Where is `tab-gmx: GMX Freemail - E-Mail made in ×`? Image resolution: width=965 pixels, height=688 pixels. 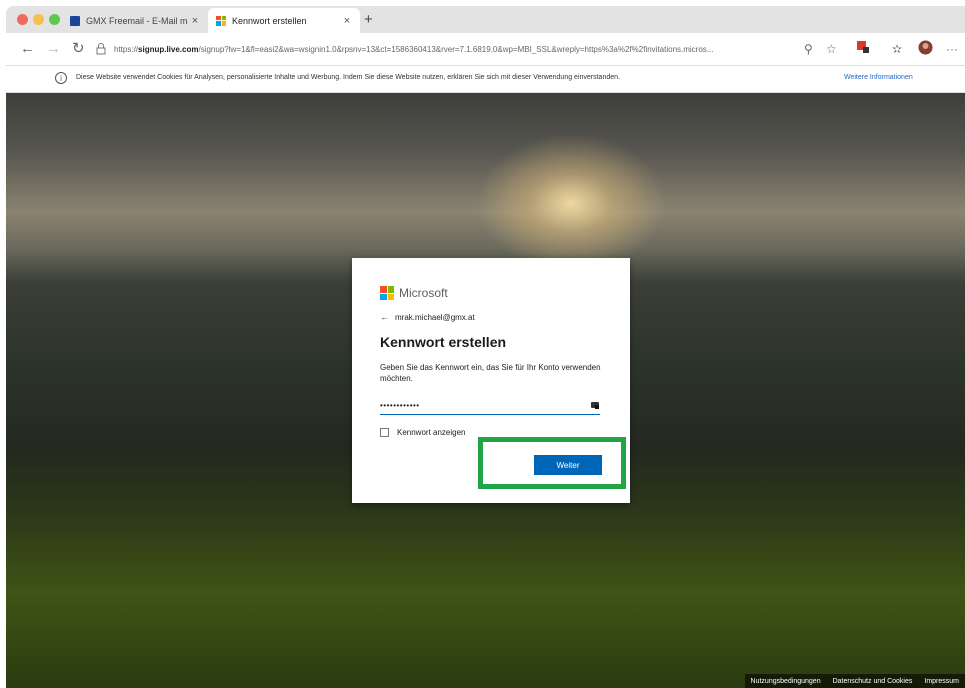
tab-gmx: GMX Freemail - E-Mail made in × is located at coordinates (135, 20).